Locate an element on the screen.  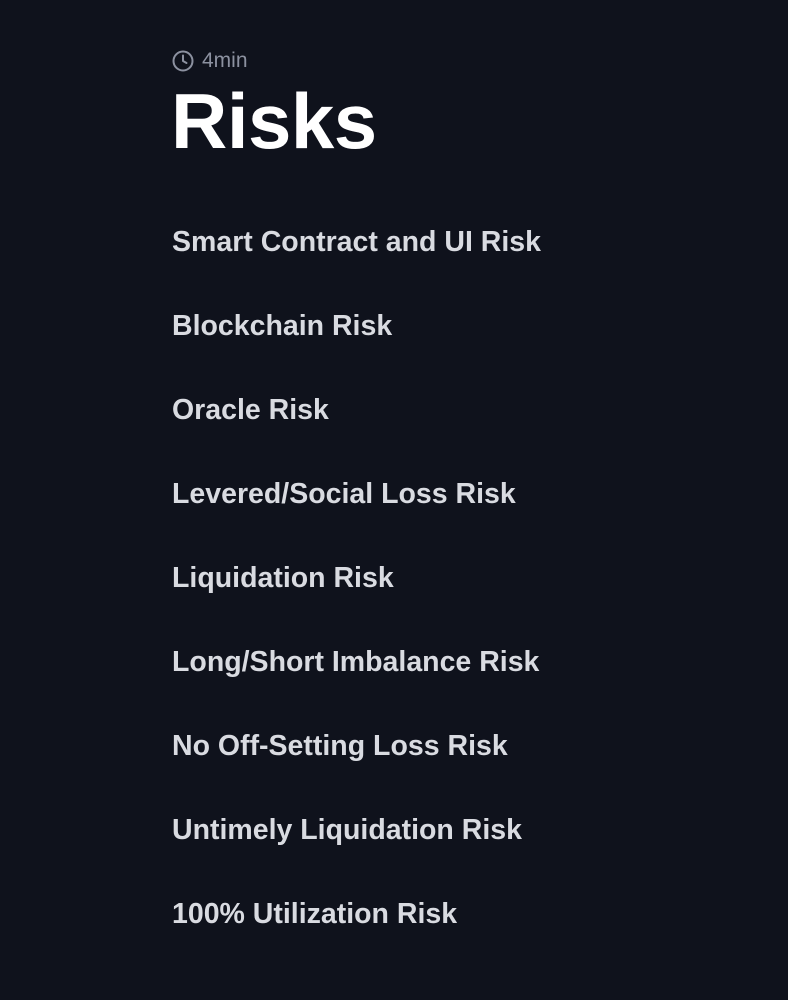
toc-item-no-off-setting-loss-risk: No Off-Setting Loss Risk is located at coordinates (356, 768).